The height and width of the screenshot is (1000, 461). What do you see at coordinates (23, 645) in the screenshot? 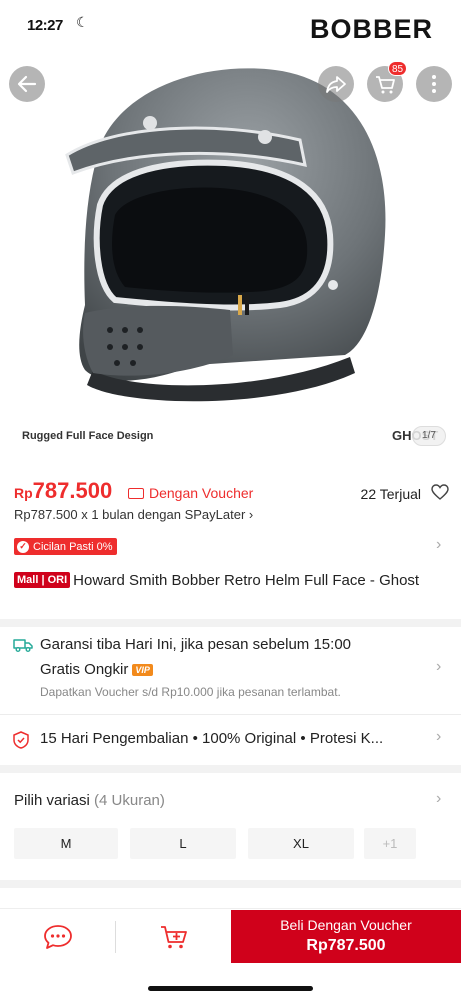
I see `truck-icon` at bounding box center [23, 645].